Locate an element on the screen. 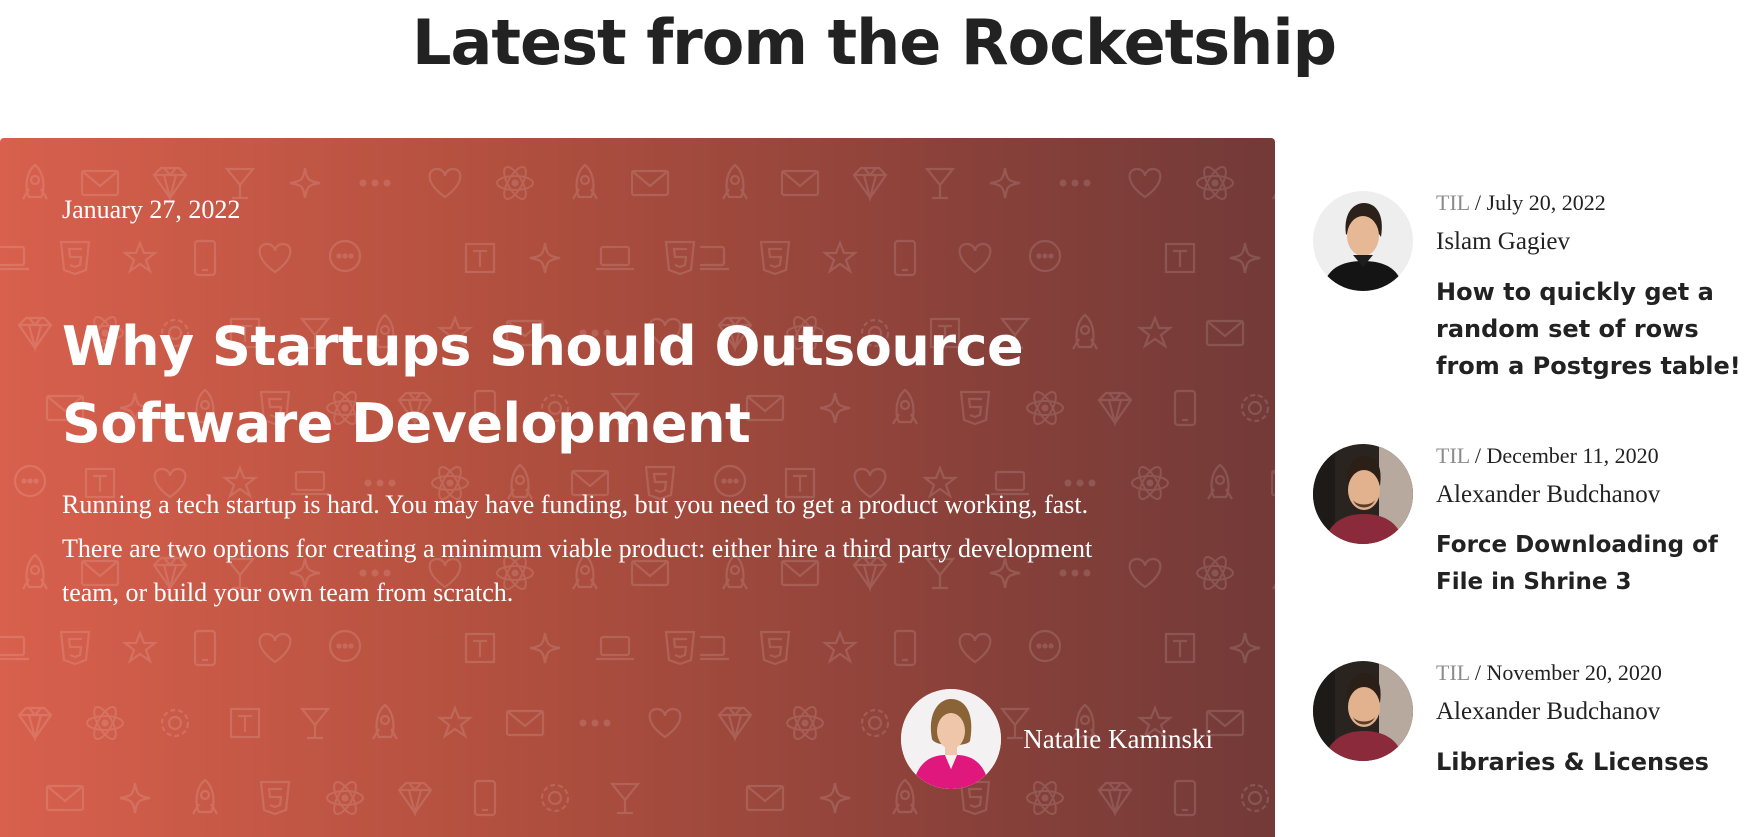 The image size is (1748, 837). featured-post-author: Natalie Kaminski is located at coordinates (1057, 739).